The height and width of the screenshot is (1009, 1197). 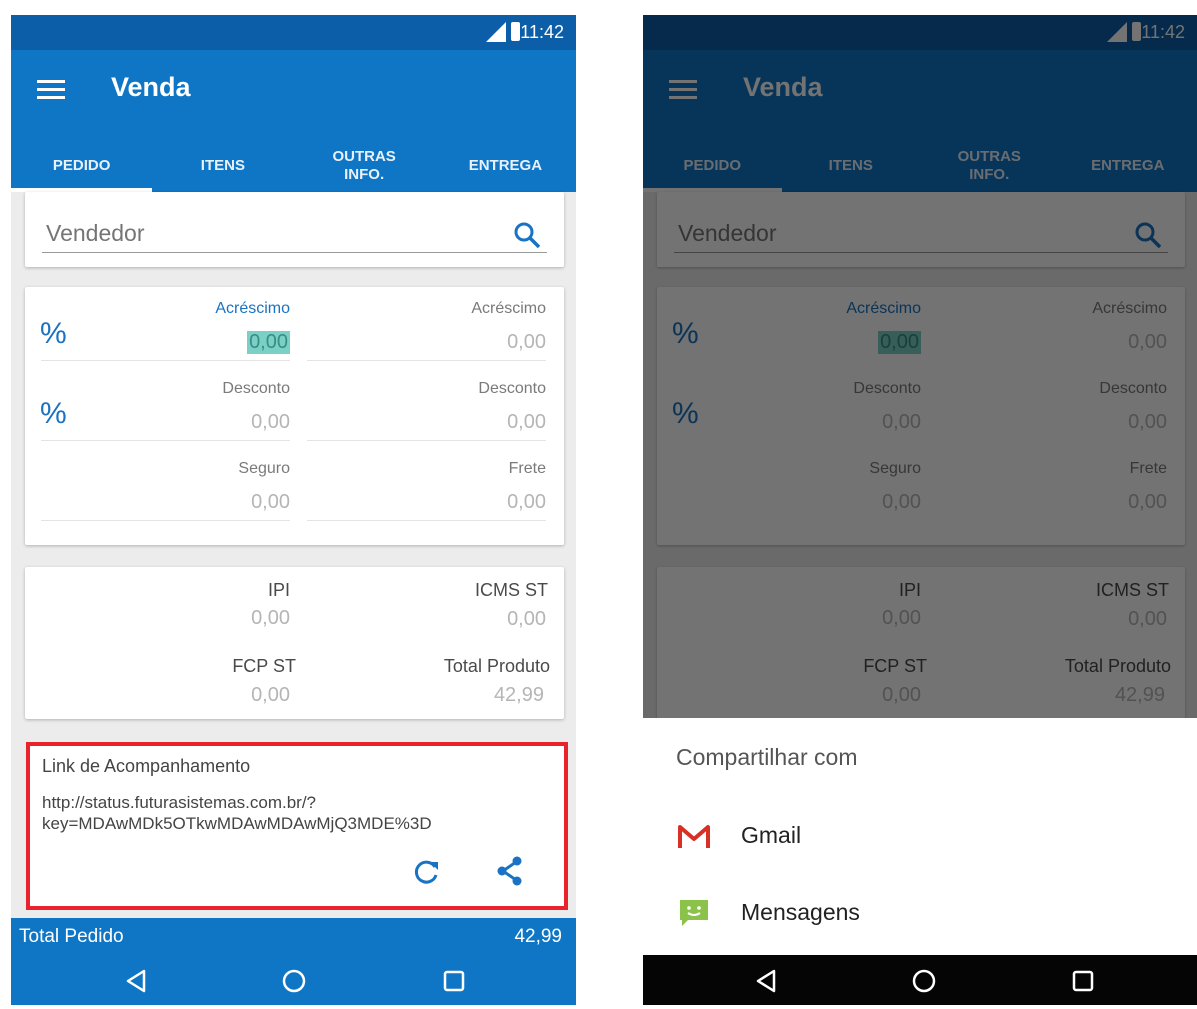 What do you see at coordinates (256, 388) in the screenshot?
I see `desconto-pct-label: Desconto` at bounding box center [256, 388].